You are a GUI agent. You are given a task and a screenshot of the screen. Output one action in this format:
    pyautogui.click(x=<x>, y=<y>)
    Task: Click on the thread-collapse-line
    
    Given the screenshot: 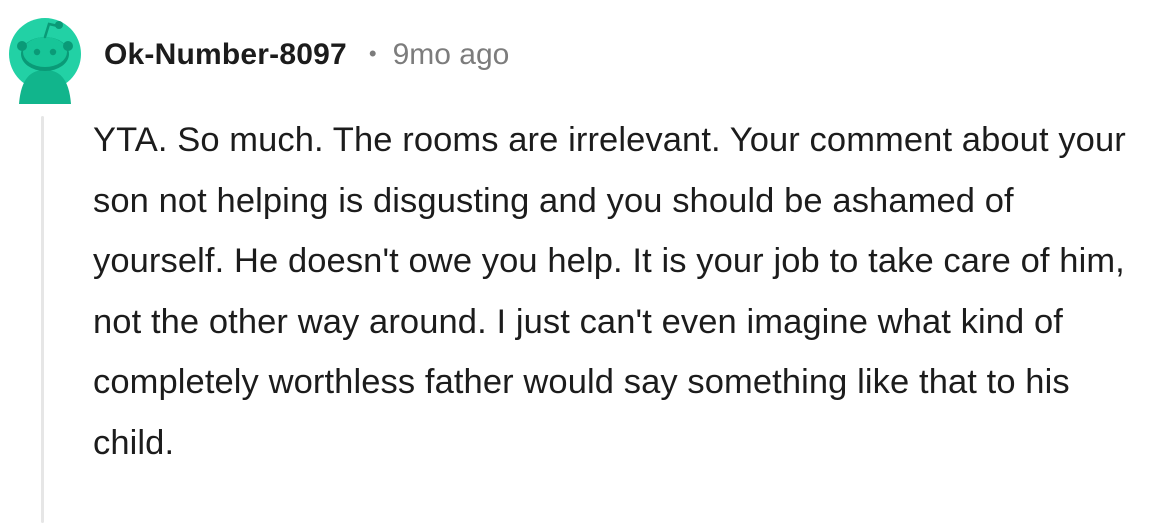 What is the action you would take?
    pyautogui.click(x=42, y=319)
    